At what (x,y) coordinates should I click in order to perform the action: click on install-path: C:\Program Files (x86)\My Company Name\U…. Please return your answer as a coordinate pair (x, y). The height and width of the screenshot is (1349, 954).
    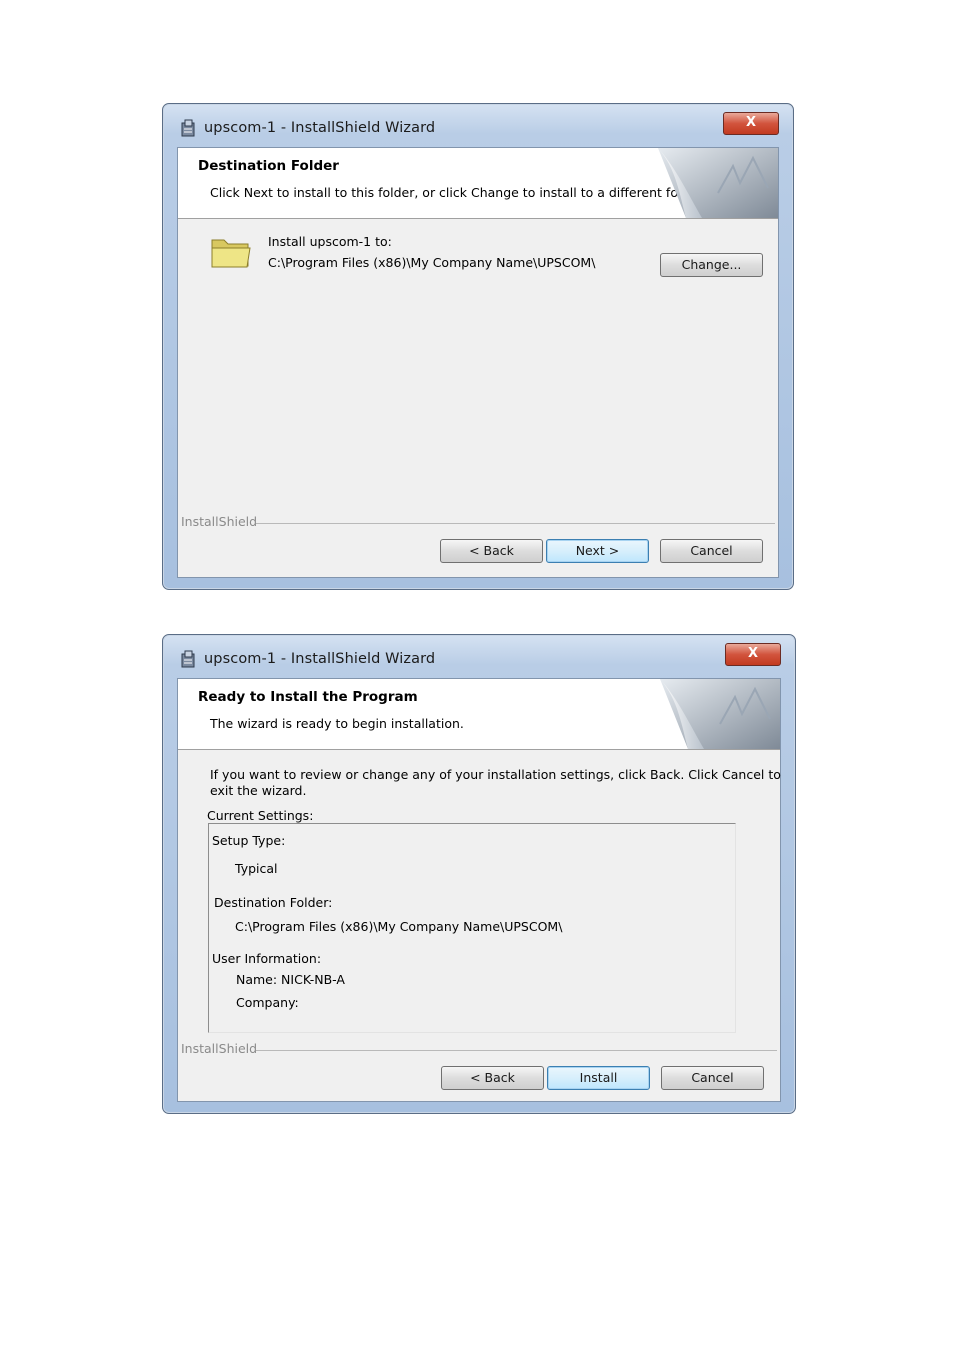
    Looking at the image, I should click on (432, 262).